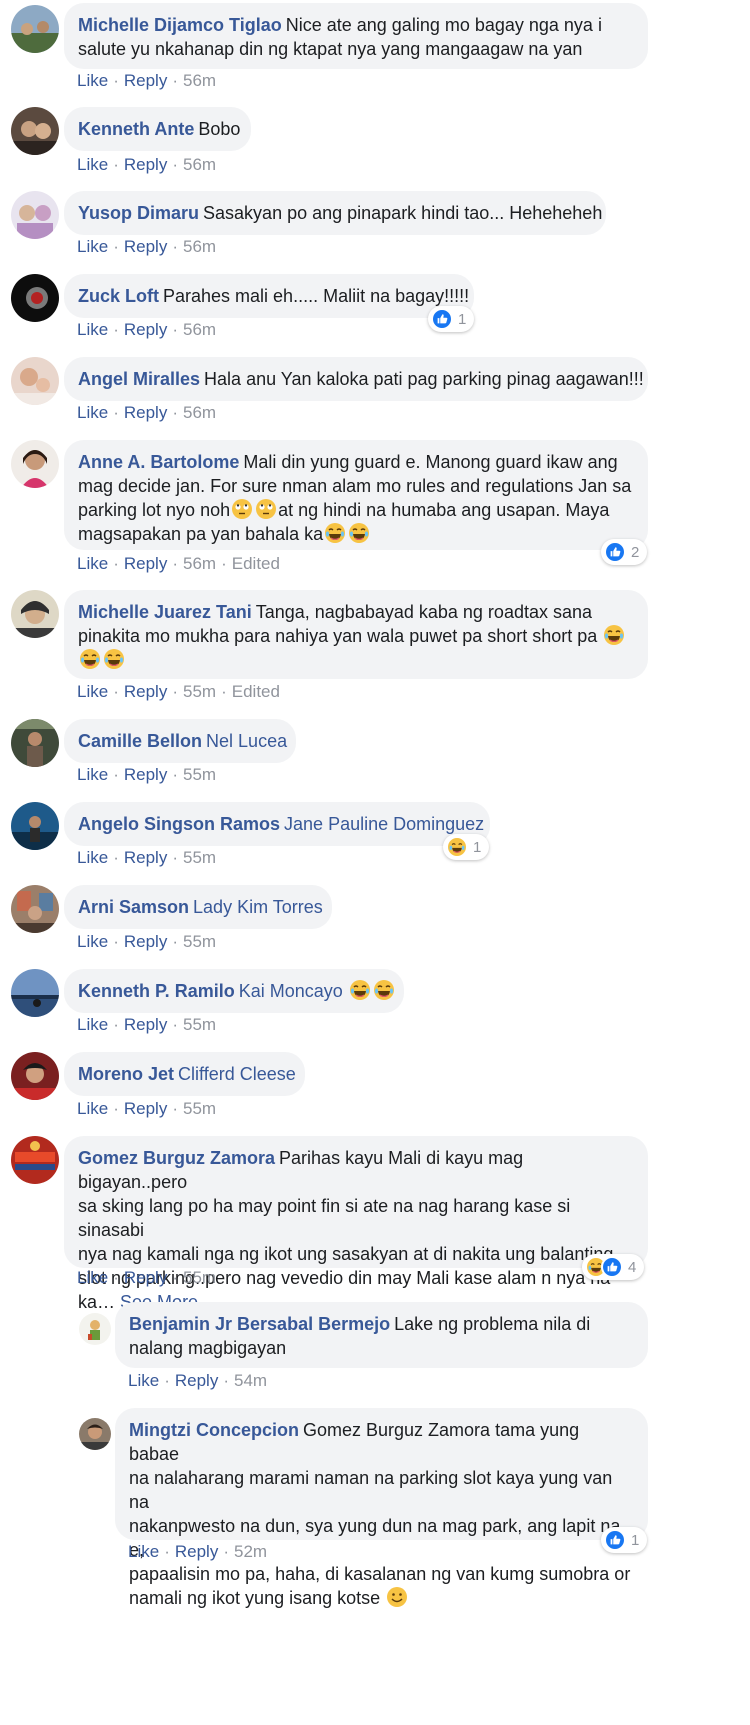  What do you see at coordinates (266, 509) in the screenshot?
I see `eye-roll-emoji` at bounding box center [266, 509].